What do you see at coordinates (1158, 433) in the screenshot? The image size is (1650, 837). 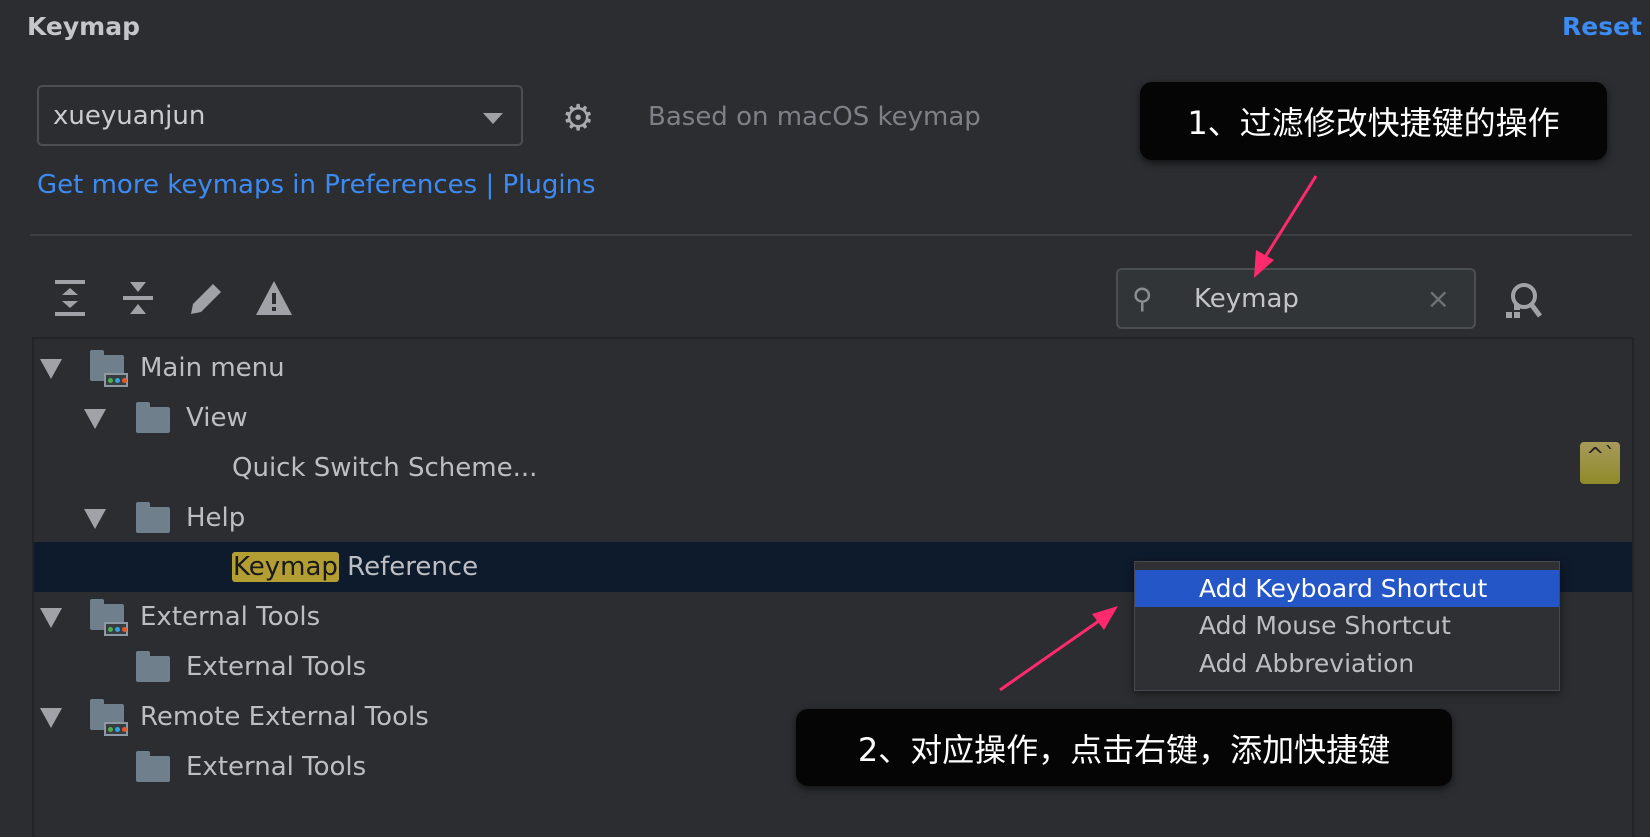 I see `annotation-arrows` at bounding box center [1158, 433].